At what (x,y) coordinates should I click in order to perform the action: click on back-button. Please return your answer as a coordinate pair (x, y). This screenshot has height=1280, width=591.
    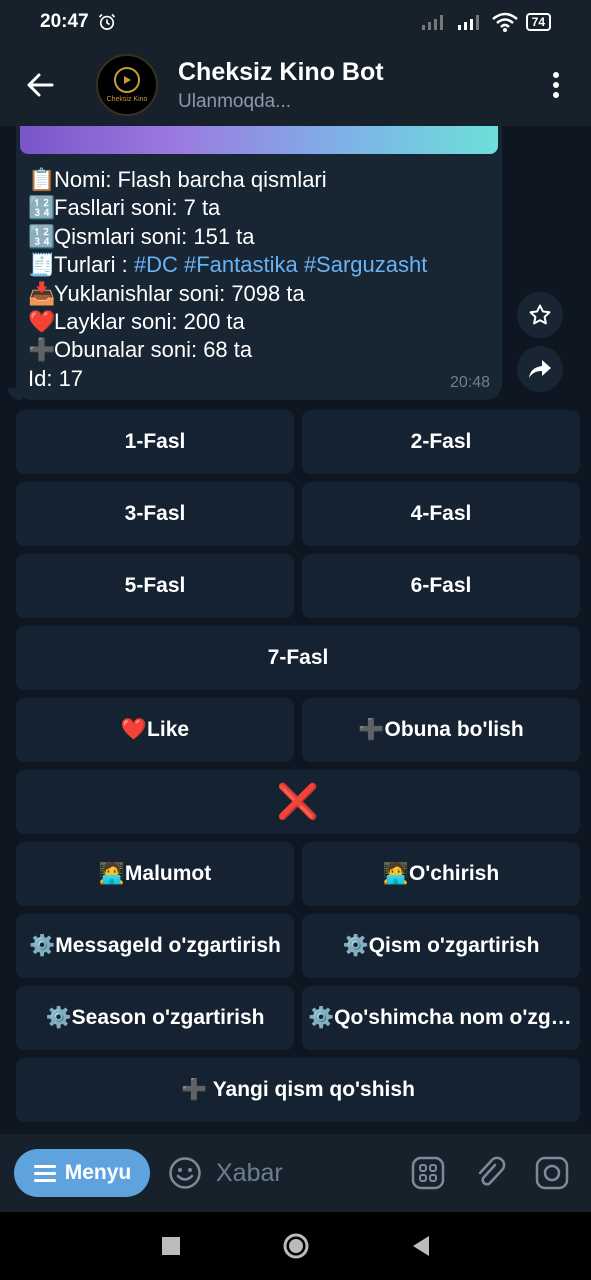
    Looking at the image, I should click on (40, 85).